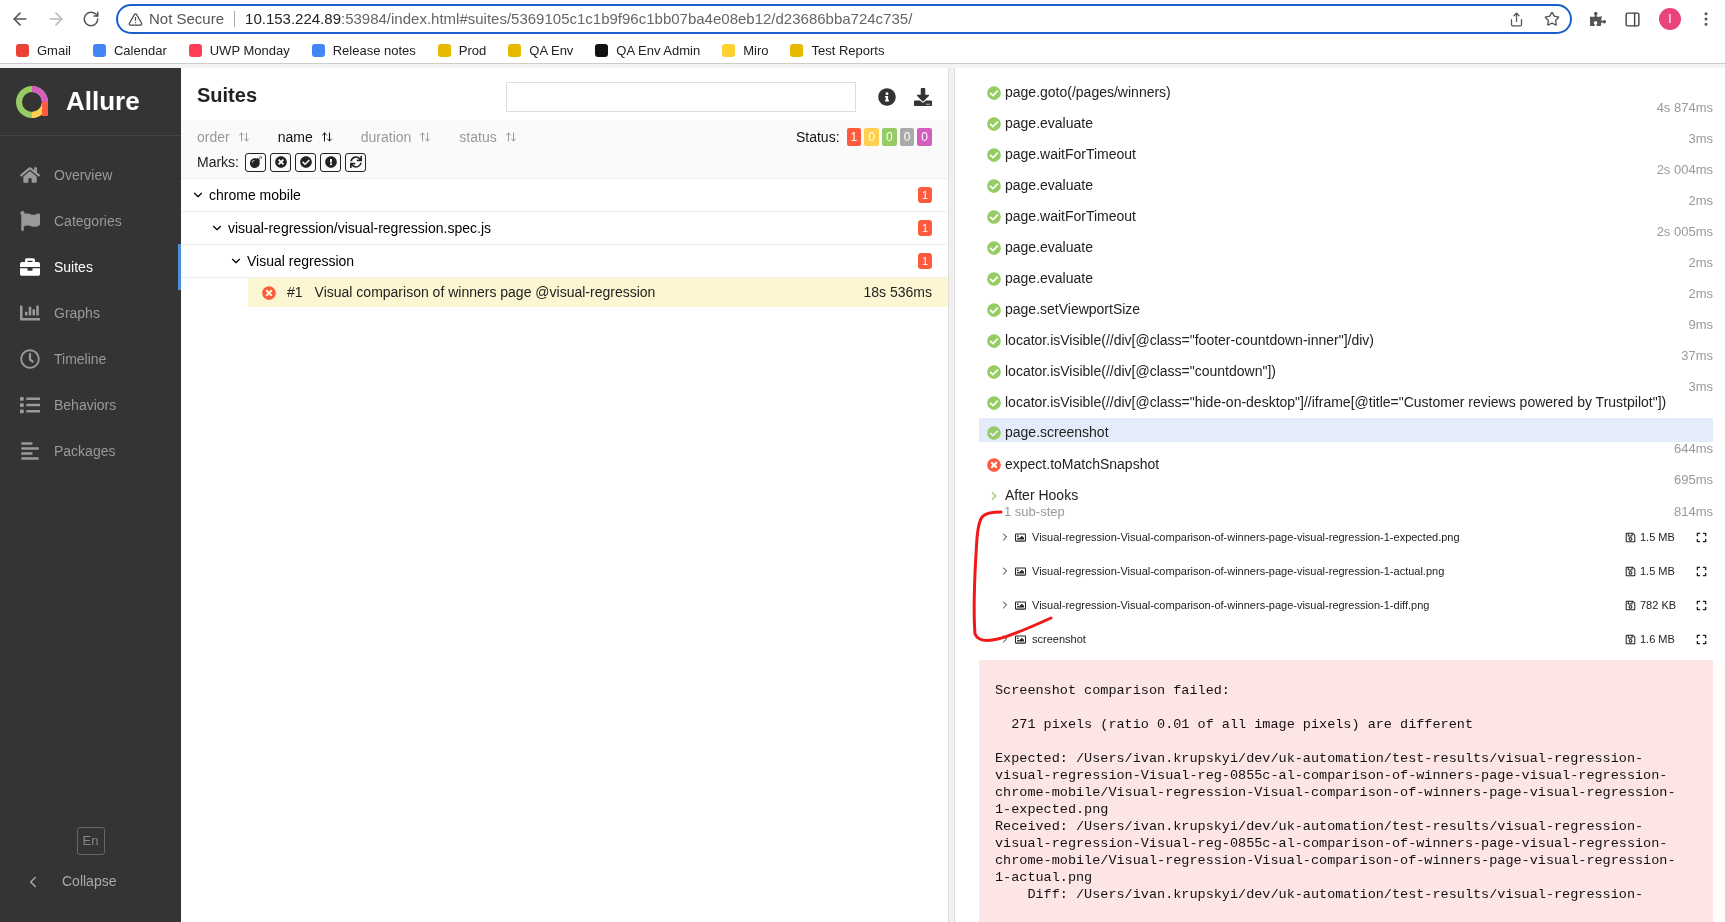 This screenshot has height=922, width=1725. I want to click on bomb-icon, so click(255, 162).